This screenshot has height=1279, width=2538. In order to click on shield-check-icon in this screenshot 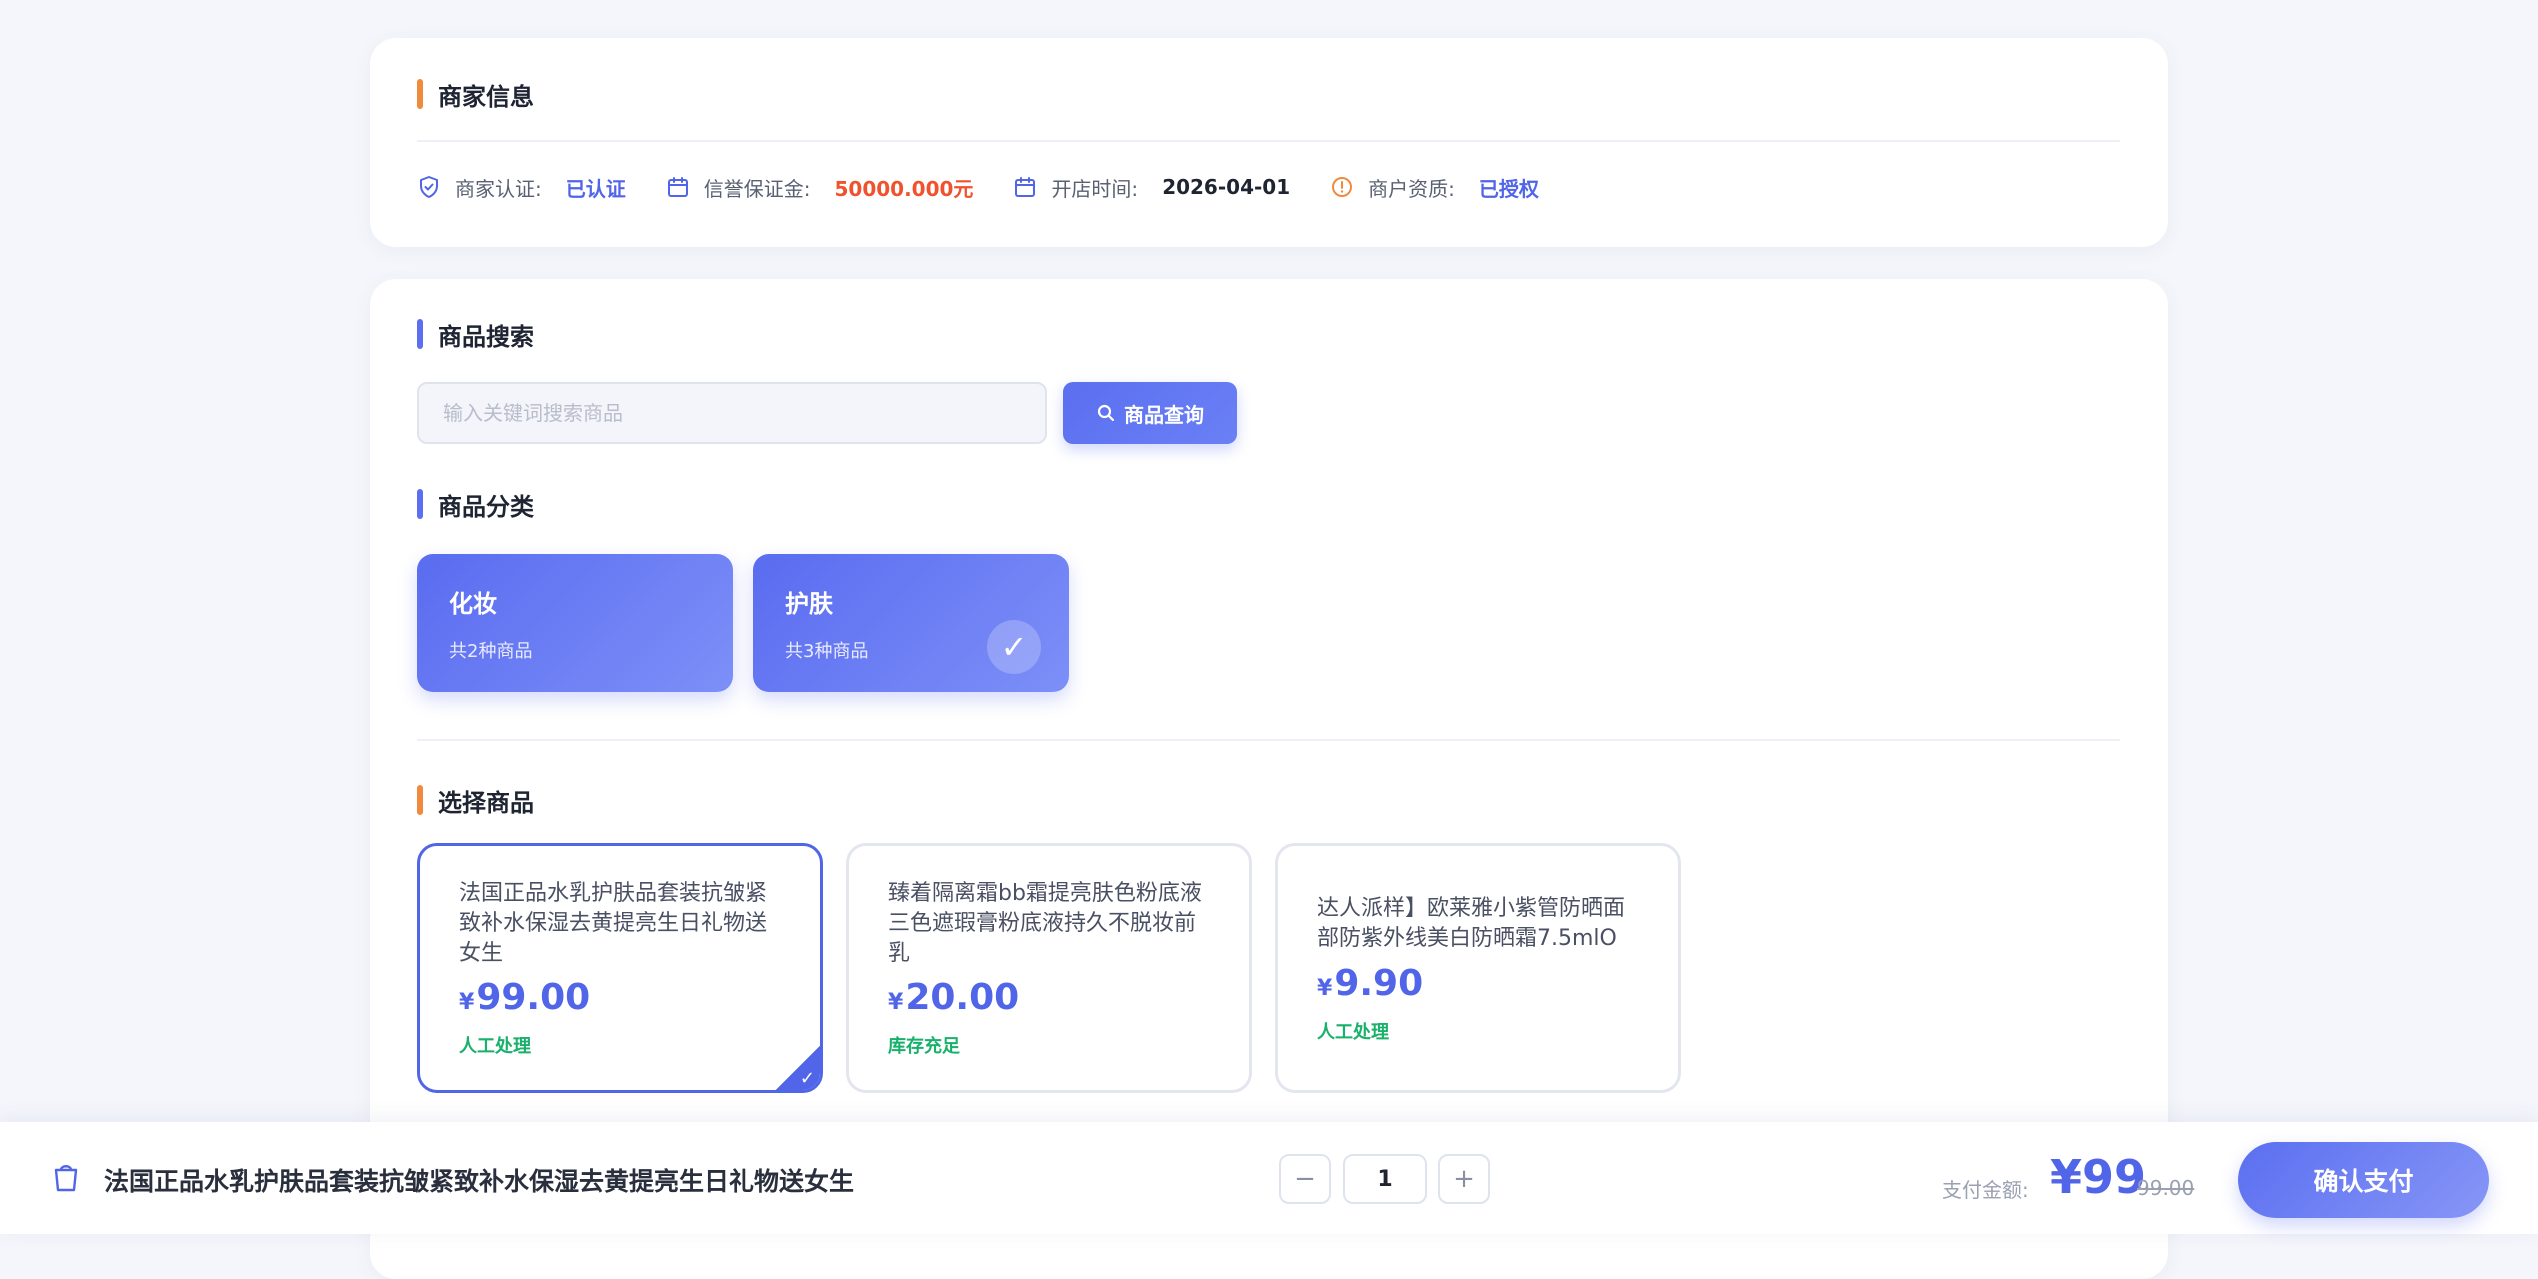, I will do `click(429, 187)`.